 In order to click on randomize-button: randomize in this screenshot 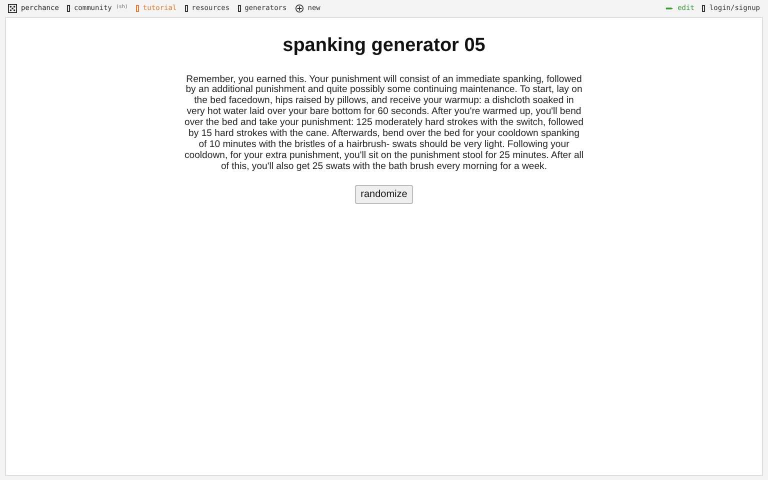, I will do `click(384, 194)`.